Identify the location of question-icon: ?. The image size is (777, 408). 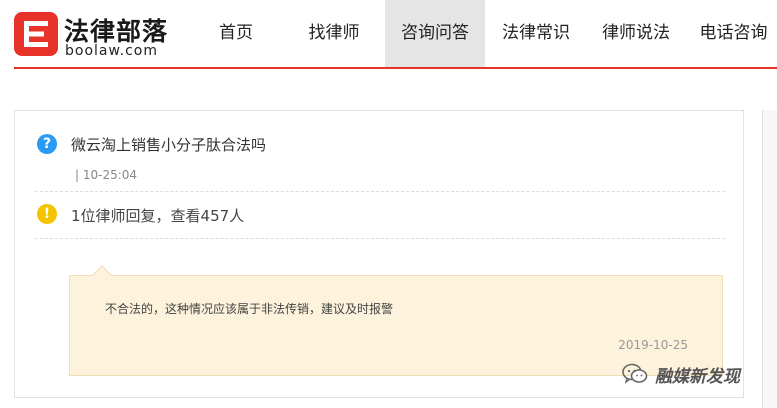
(47, 144).